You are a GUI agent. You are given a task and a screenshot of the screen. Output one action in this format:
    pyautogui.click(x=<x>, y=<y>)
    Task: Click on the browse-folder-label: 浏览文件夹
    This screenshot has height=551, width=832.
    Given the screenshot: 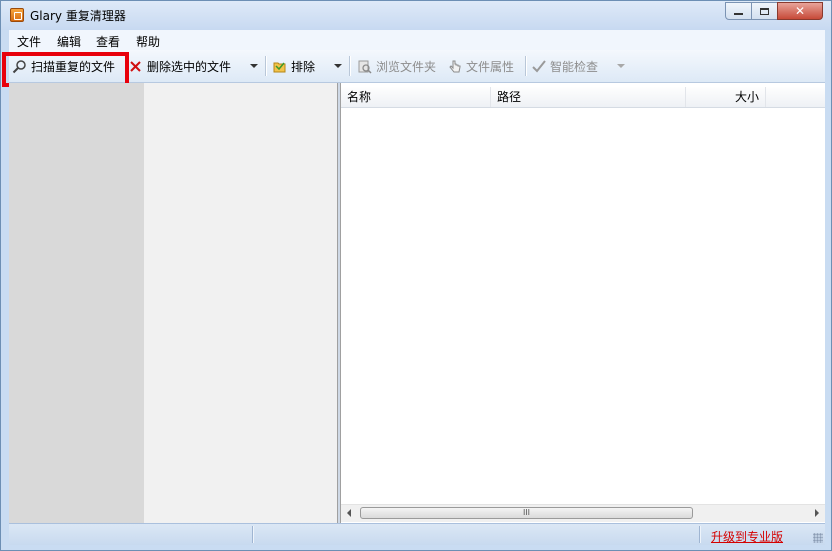 What is the action you would take?
    pyautogui.click(x=406, y=66)
    